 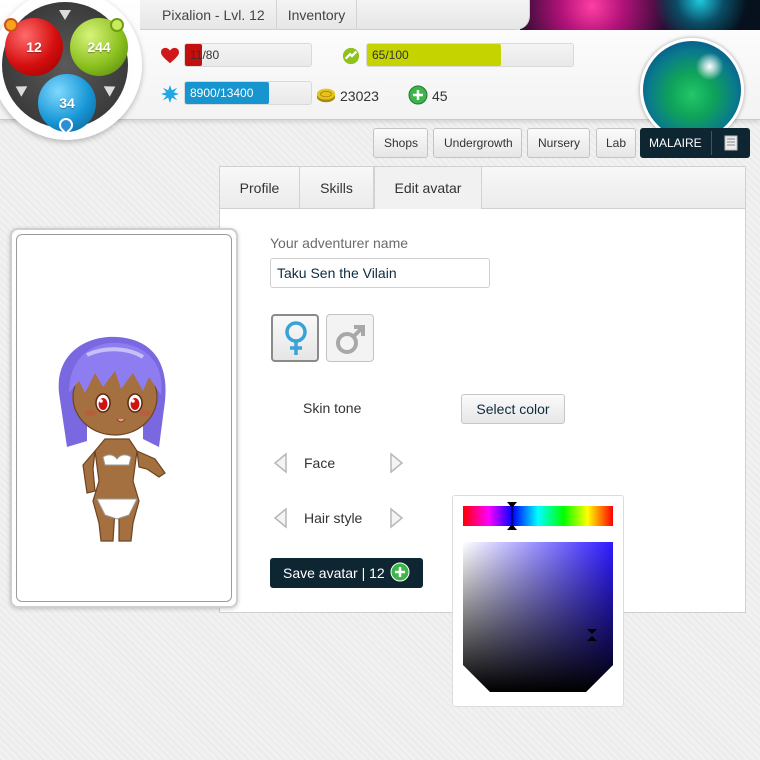 What do you see at coordinates (337, 188) in the screenshot?
I see `tab-skills: Skills` at bounding box center [337, 188].